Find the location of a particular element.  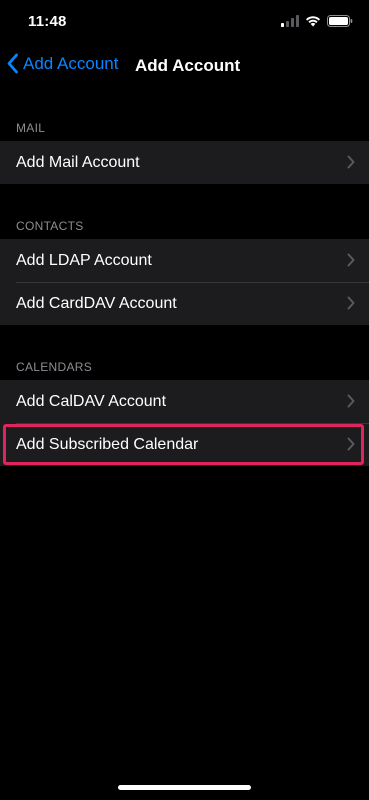

contacts-group: Add LDAP Account Add CardDAV Account is located at coordinates (184, 282).